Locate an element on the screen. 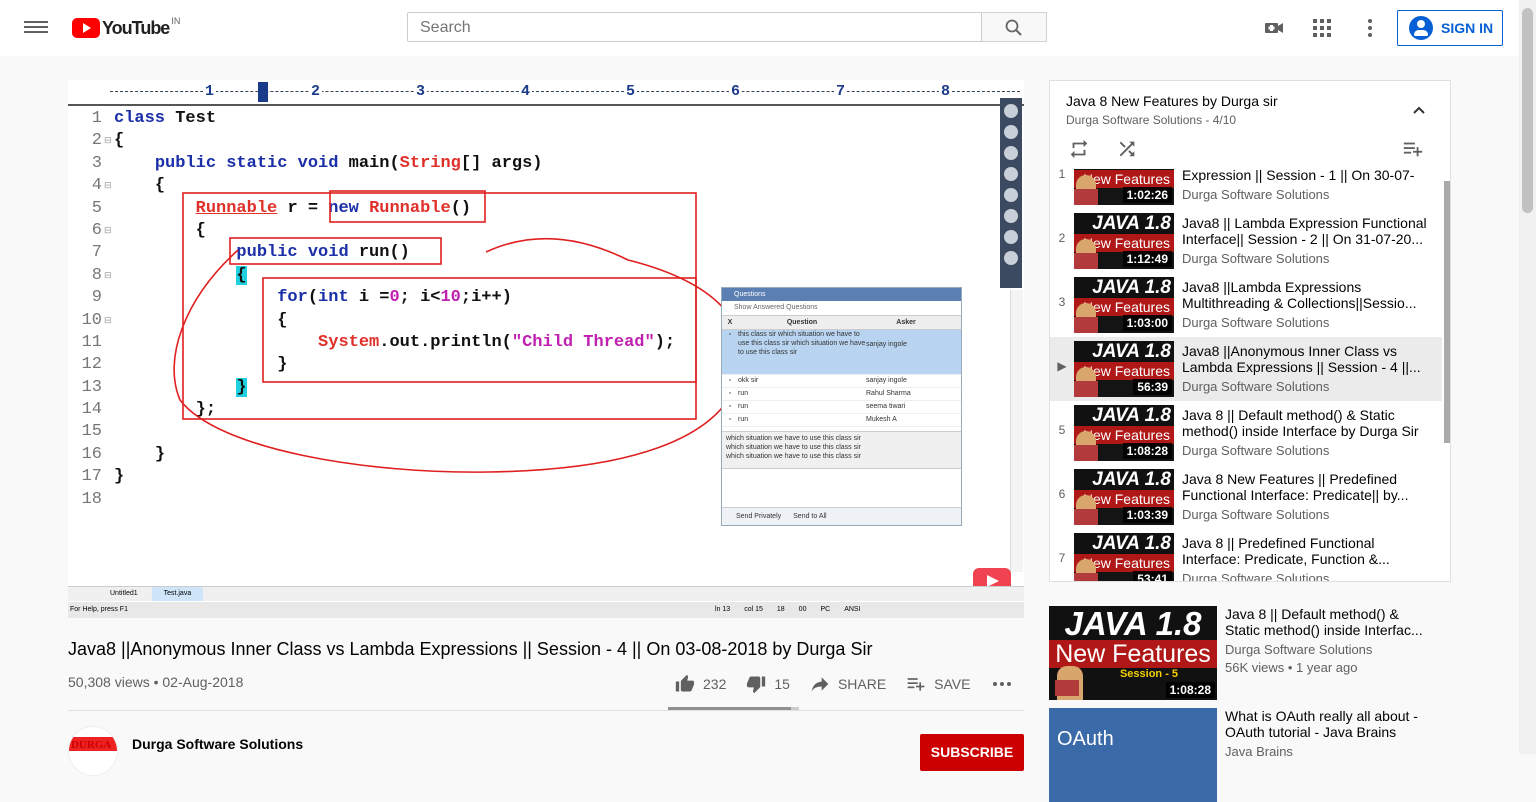  question-row: ▫ okk sir sanjay ingole is located at coordinates (841, 381).